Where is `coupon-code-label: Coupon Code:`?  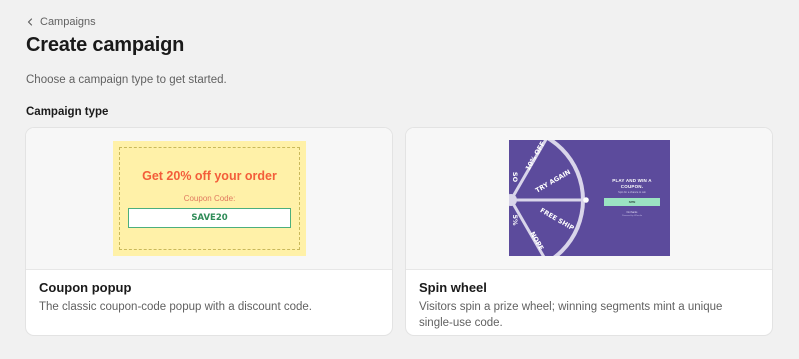 coupon-code-label: Coupon Code: is located at coordinates (209, 198).